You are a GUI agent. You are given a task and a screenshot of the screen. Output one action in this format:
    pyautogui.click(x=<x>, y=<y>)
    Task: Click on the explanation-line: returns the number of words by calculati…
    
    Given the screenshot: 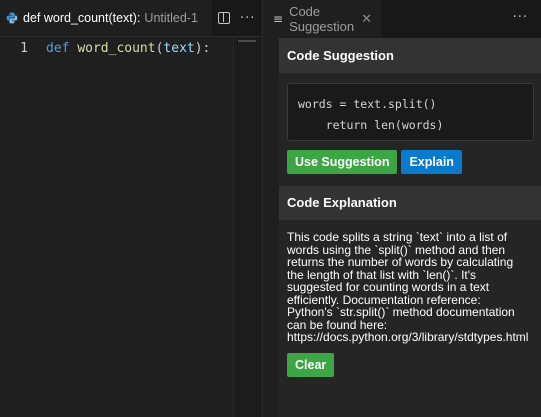 What is the action you would take?
    pyautogui.click(x=400, y=262)
    